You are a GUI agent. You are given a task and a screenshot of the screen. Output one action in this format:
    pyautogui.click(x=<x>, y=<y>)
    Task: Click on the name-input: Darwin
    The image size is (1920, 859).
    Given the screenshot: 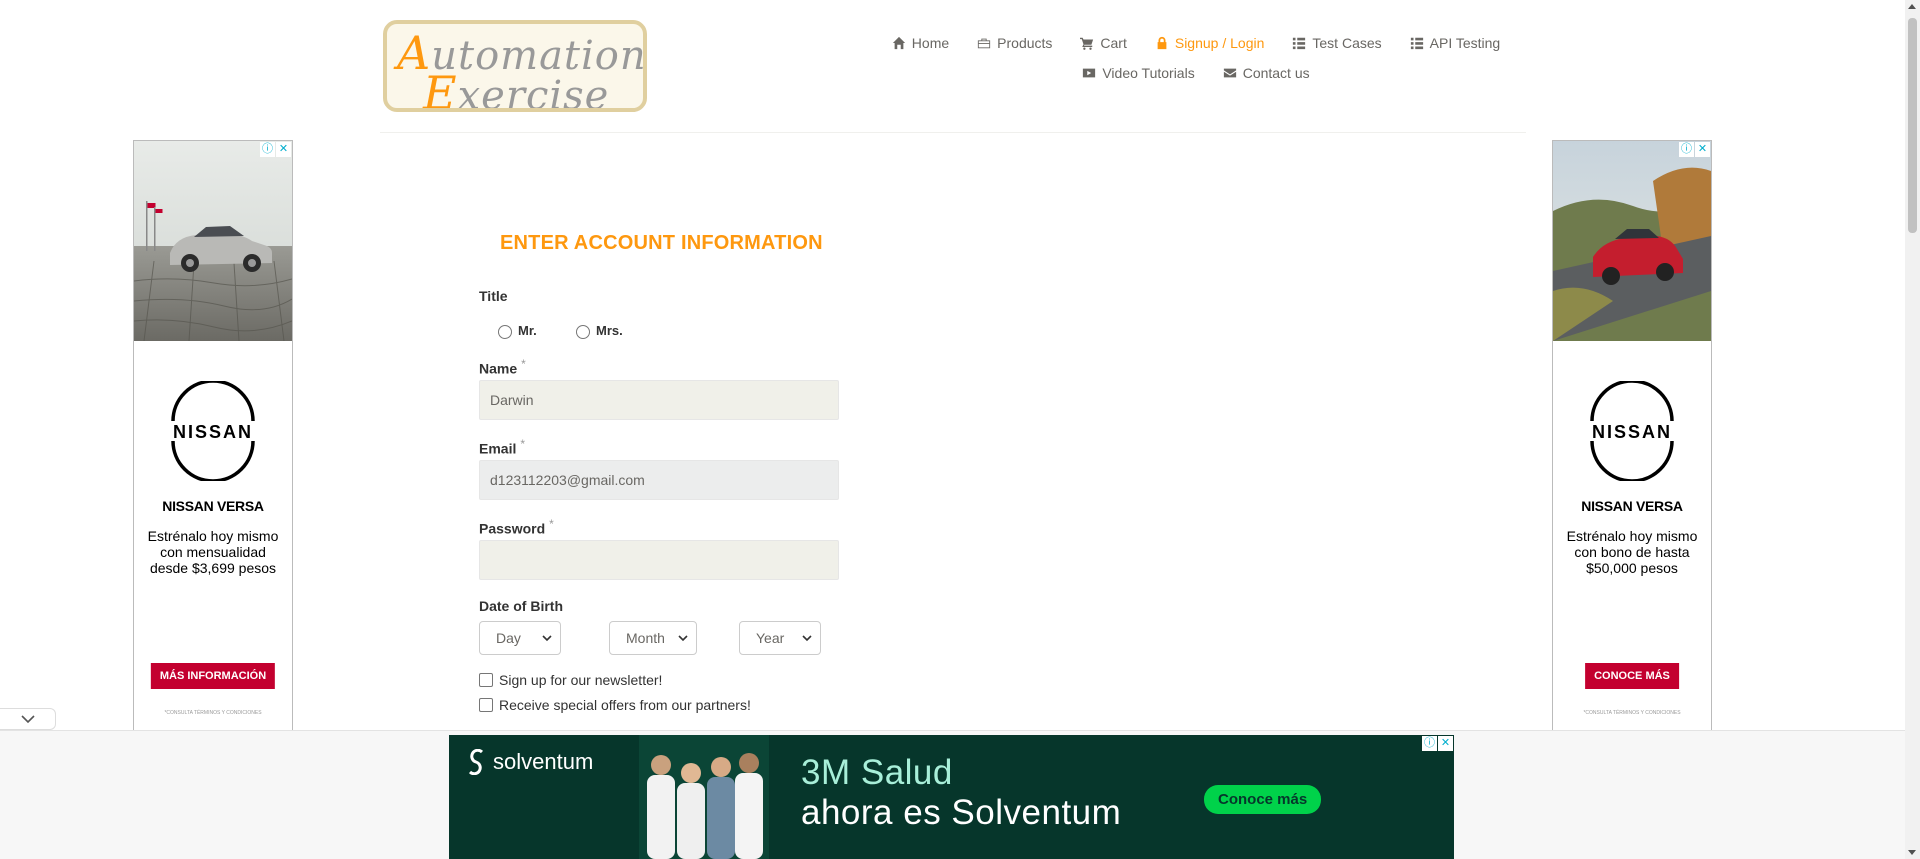 What is the action you would take?
    pyautogui.click(x=659, y=400)
    